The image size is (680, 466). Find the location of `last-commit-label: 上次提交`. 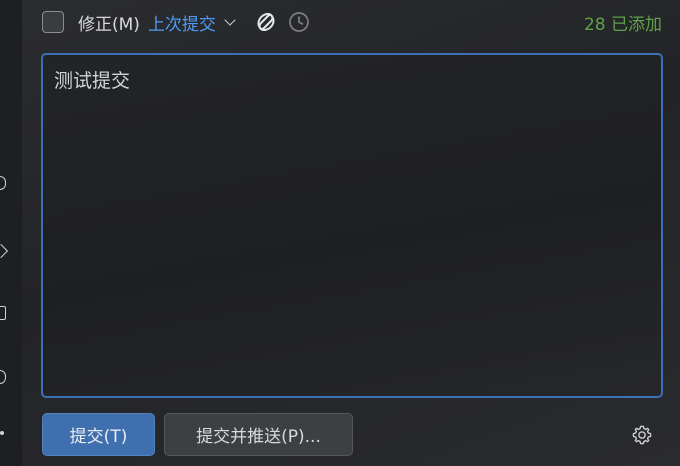

last-commit-label: 上次提交 is located at coordinates (181, 24).